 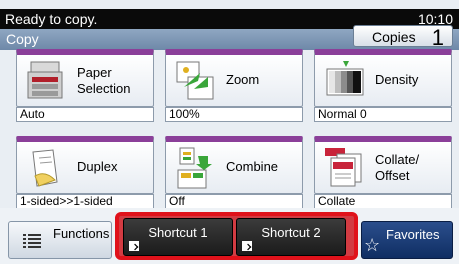 I want to click on collate-value: Collate, so click(x=383, y=201).